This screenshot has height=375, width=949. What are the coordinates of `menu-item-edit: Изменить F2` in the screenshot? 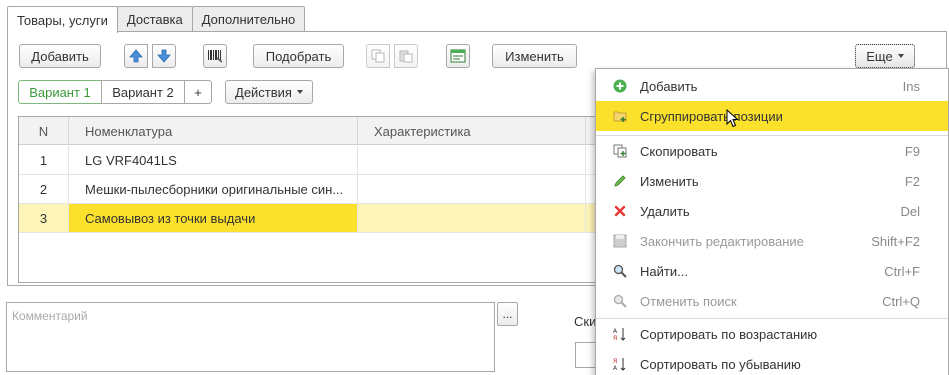 It's located at (772, 181).